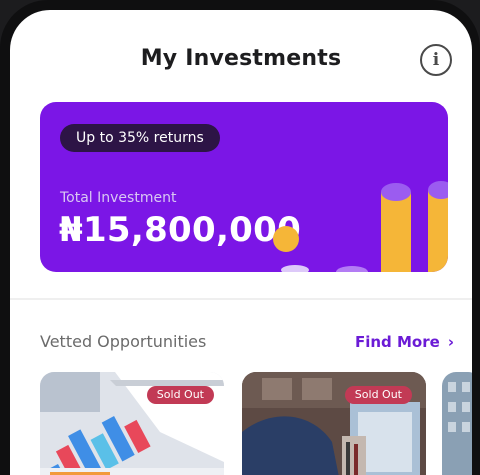  Describe the element at coordinates (360, 226) in the screenshot. I see `coins-illustration` at that location.